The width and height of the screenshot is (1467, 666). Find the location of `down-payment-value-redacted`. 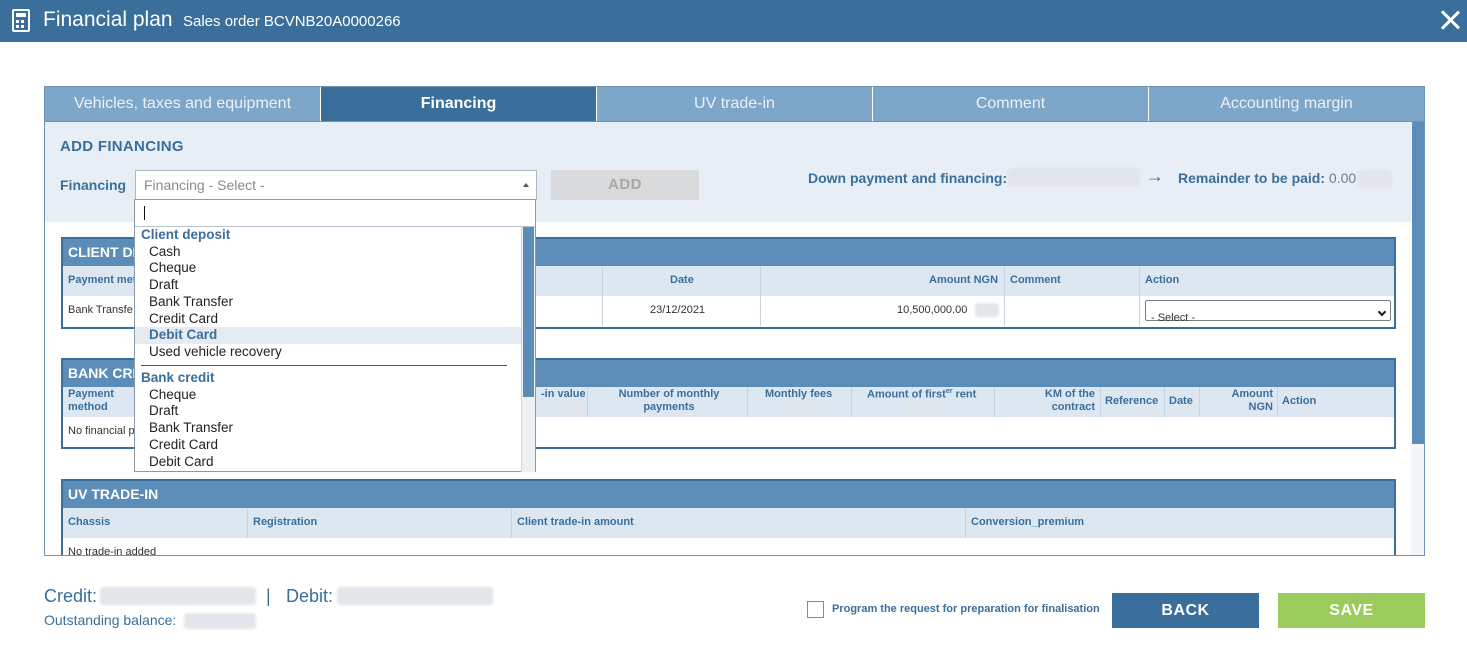

down-payment-value-redacted is located at coordinates (1074, 177).